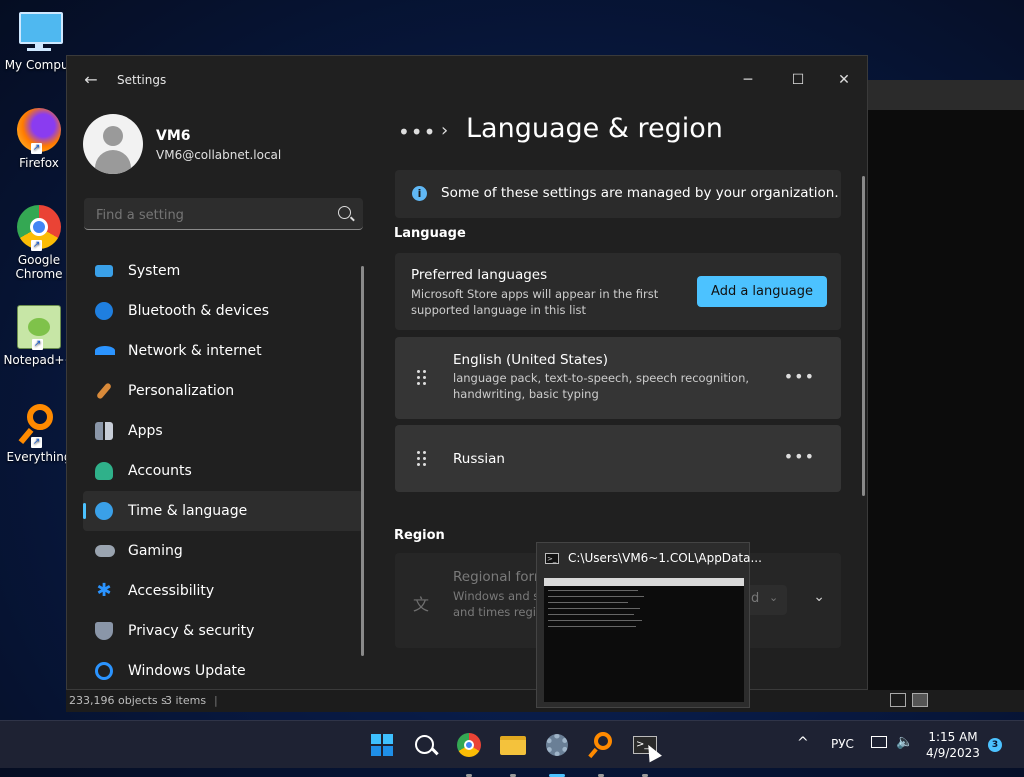  Describe the element at coordinates (142, 80) in the screenshot. I see `window-title: Settings` at that location.